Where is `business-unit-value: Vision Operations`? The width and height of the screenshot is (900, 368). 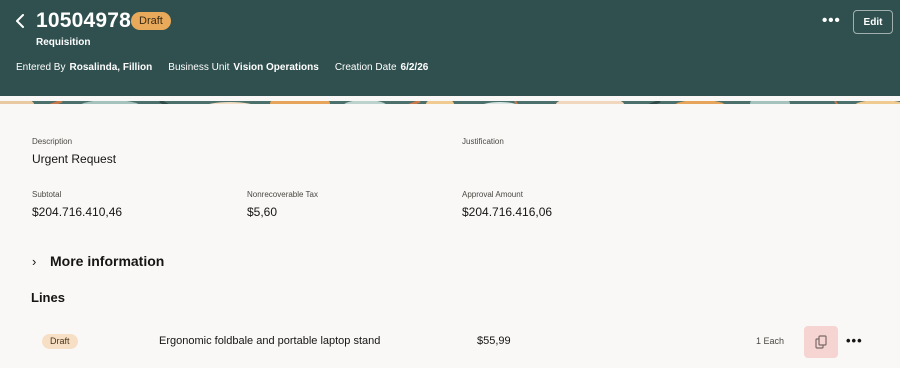
business-unit-value: Vision Operations is located at coordinates (276, 67).